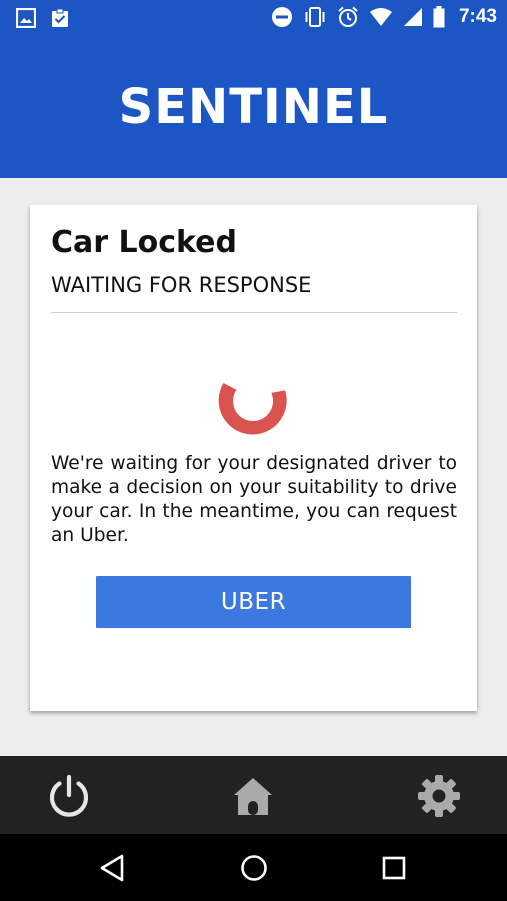 The width and height of the screenshot is (507, 901). What do you see at coordinates (394, 868) in the screenshot?
I see `recents-square-icon` at bounding box center [394, 868].